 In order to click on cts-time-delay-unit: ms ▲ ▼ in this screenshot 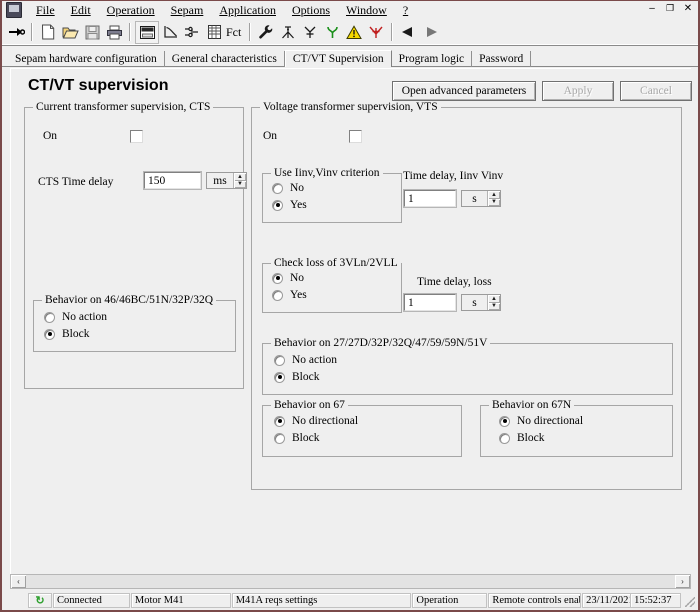, I will do `click(226, 180)`.